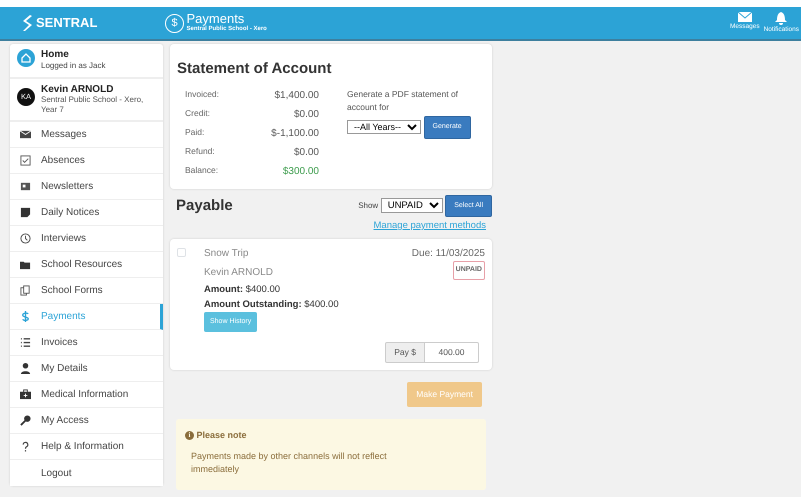 The width and height of the screenshot is (801, 497). What do you see at coordinates (198, 113) in the screenshot?
I see `statement-label: Credit:` at bounding box center [198, 113].